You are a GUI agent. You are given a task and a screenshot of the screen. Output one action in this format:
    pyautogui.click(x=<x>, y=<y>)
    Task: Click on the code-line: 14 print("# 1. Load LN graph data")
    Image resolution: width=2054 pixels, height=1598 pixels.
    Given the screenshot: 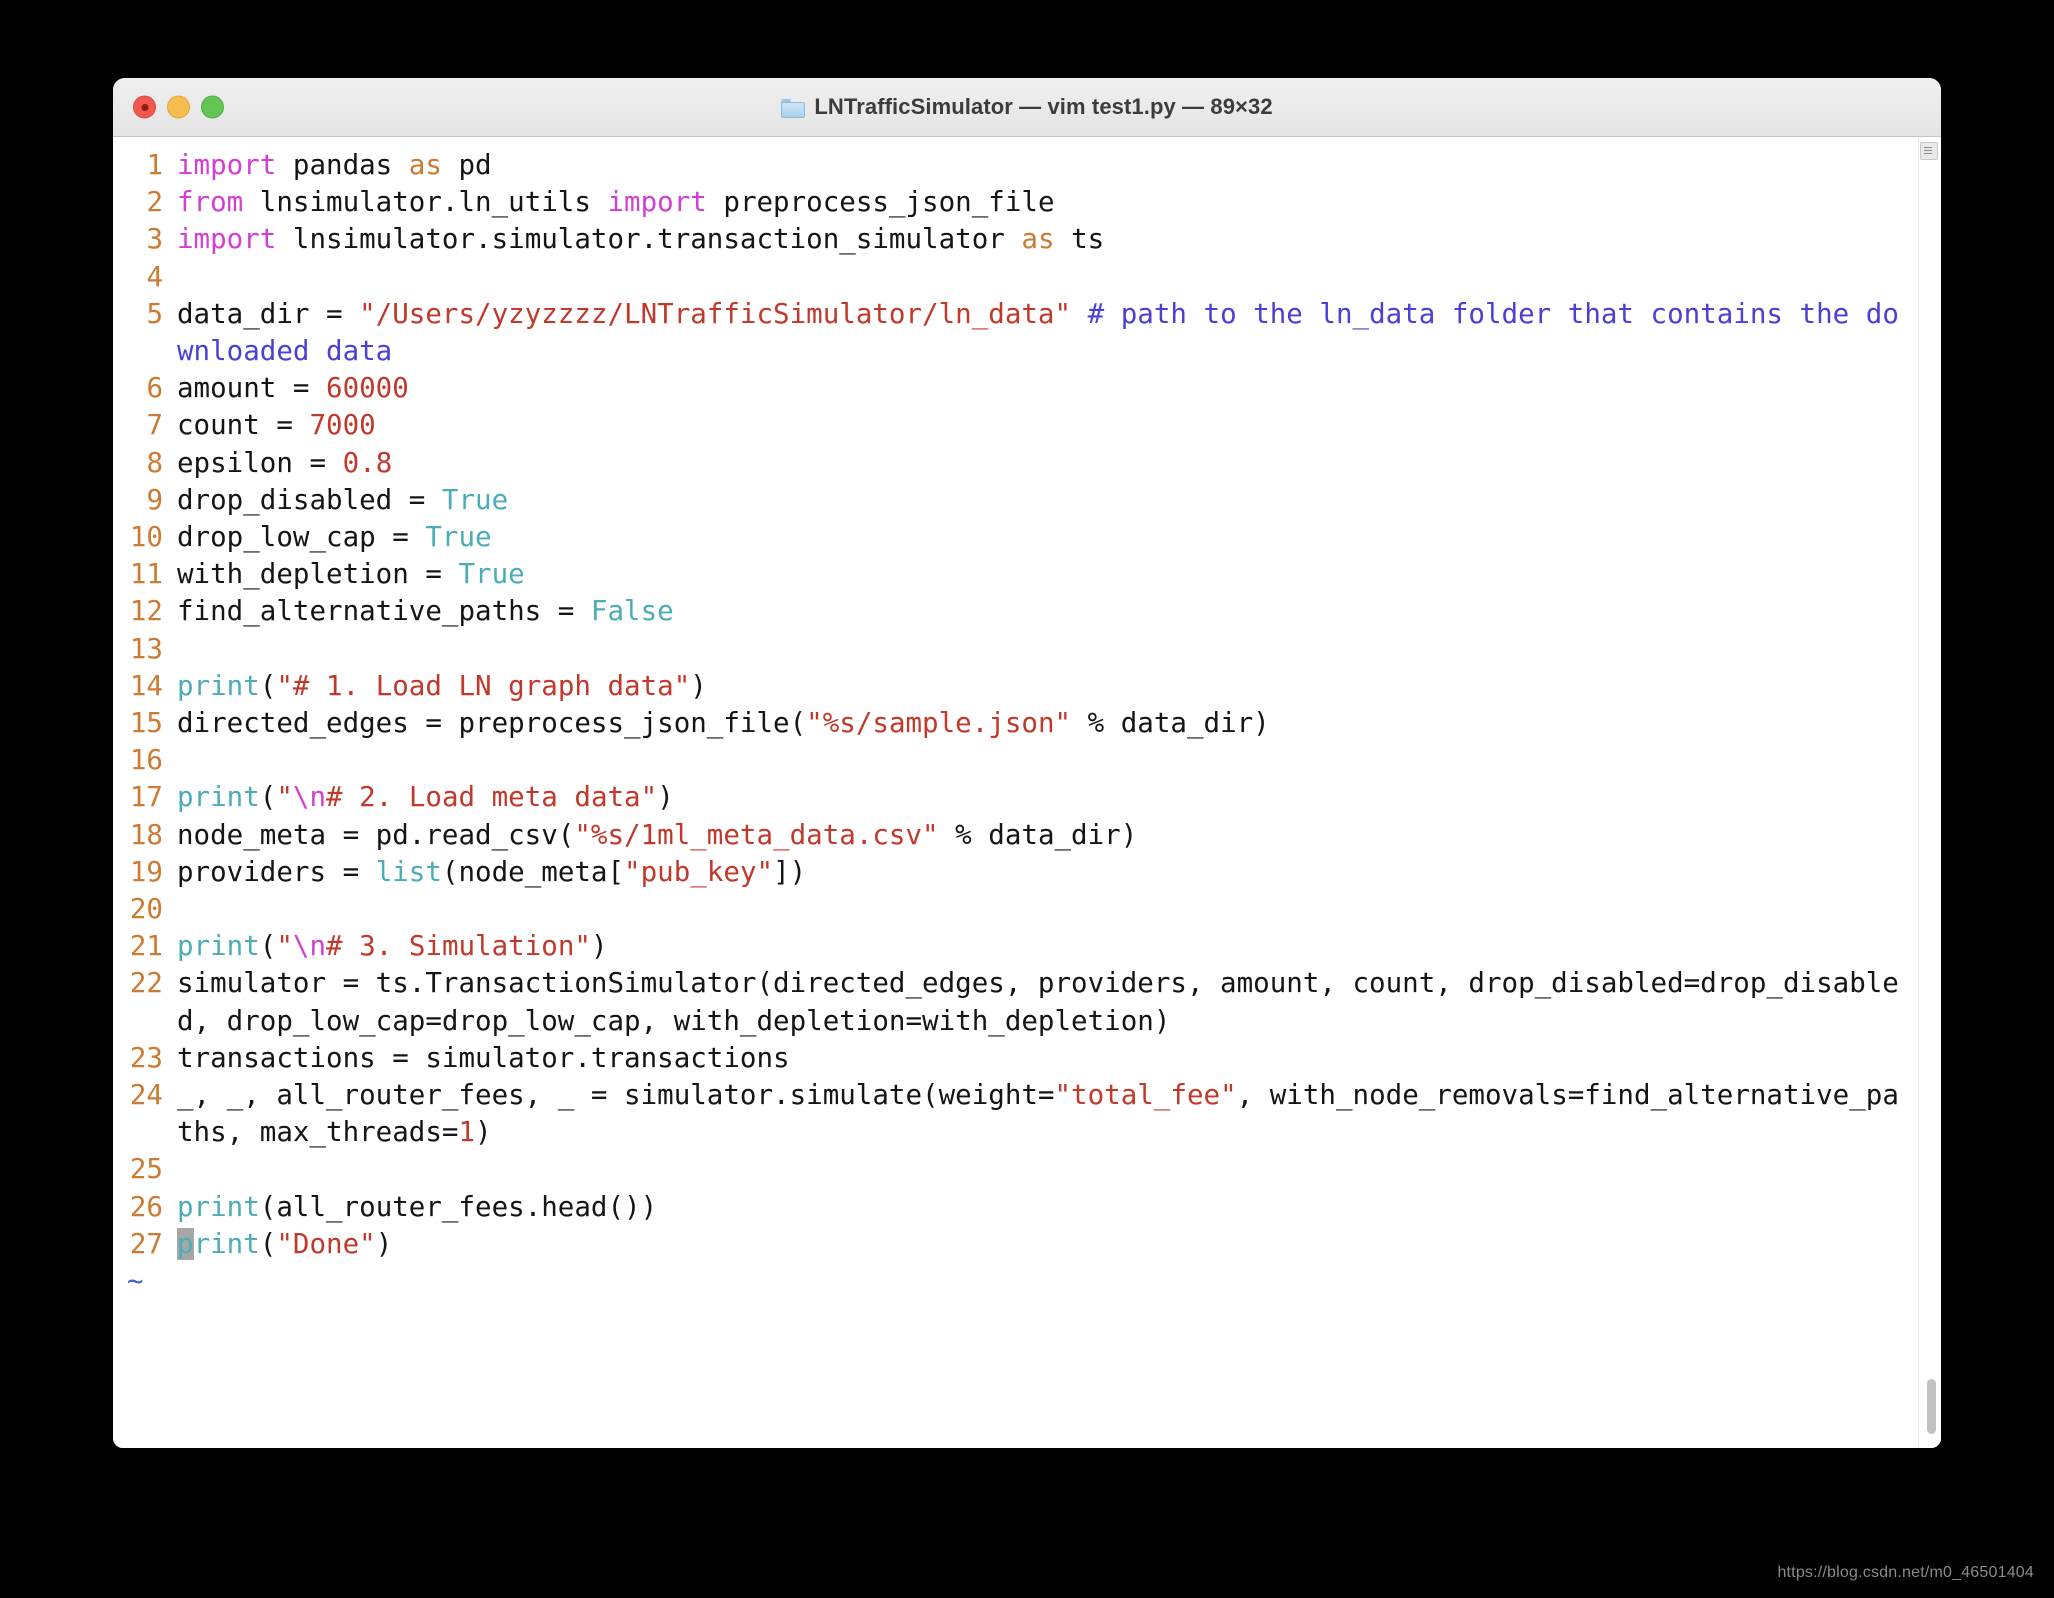 What is the action you would take?
    pyautogui.click(x=1016, y=686)
    